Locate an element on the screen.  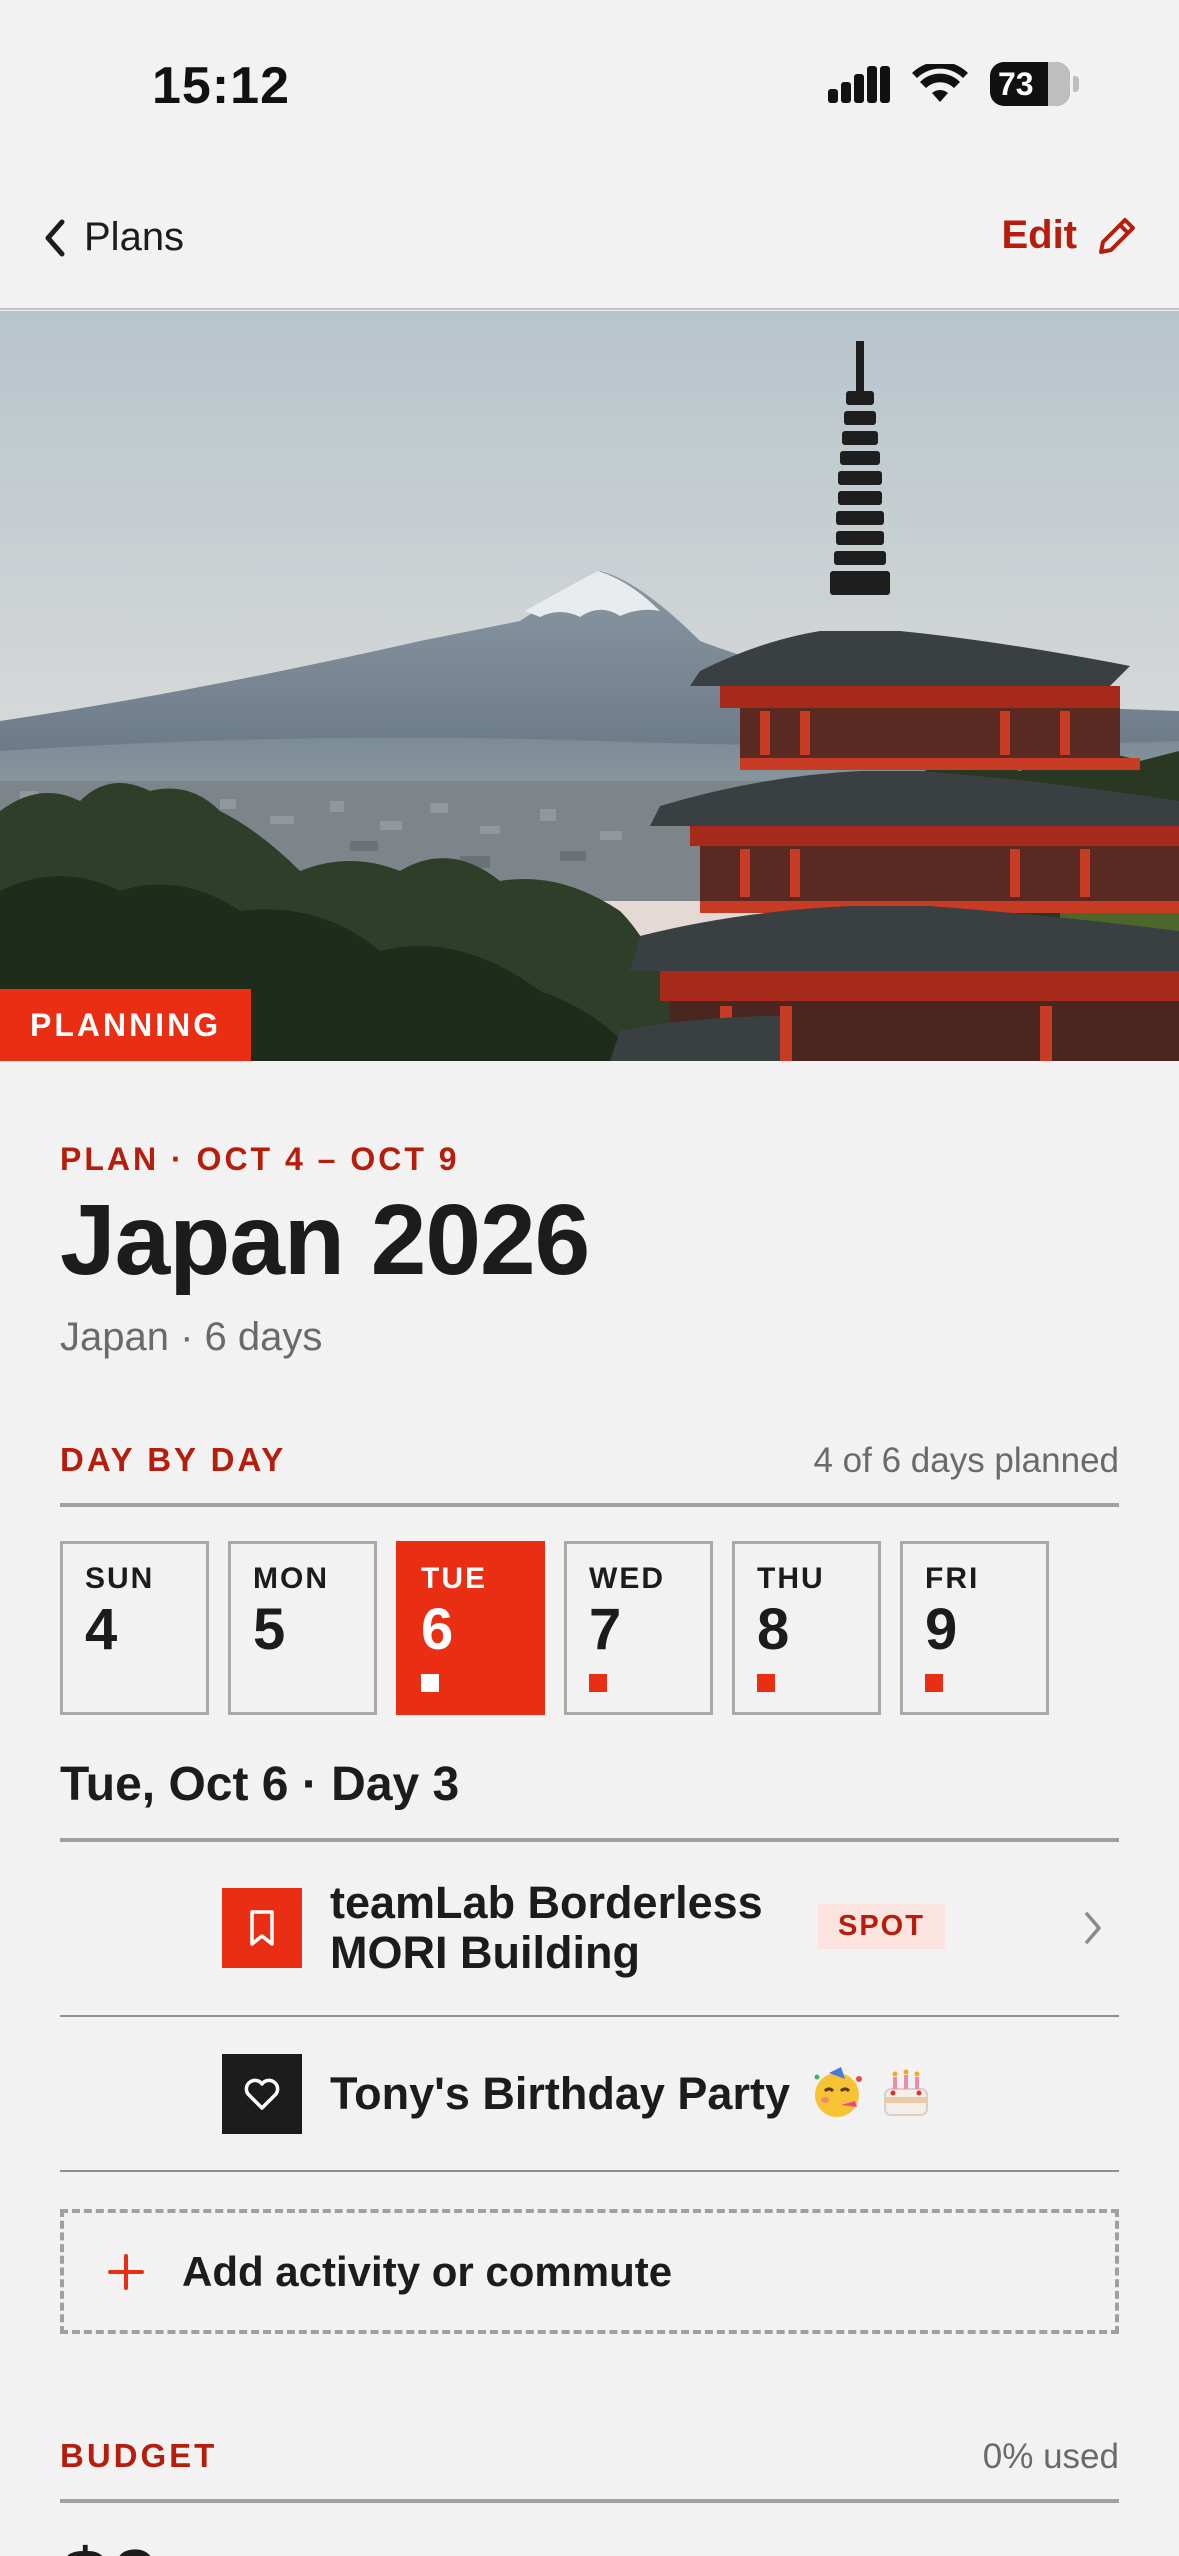
plus-icon is located at coordinates (126, 2271).